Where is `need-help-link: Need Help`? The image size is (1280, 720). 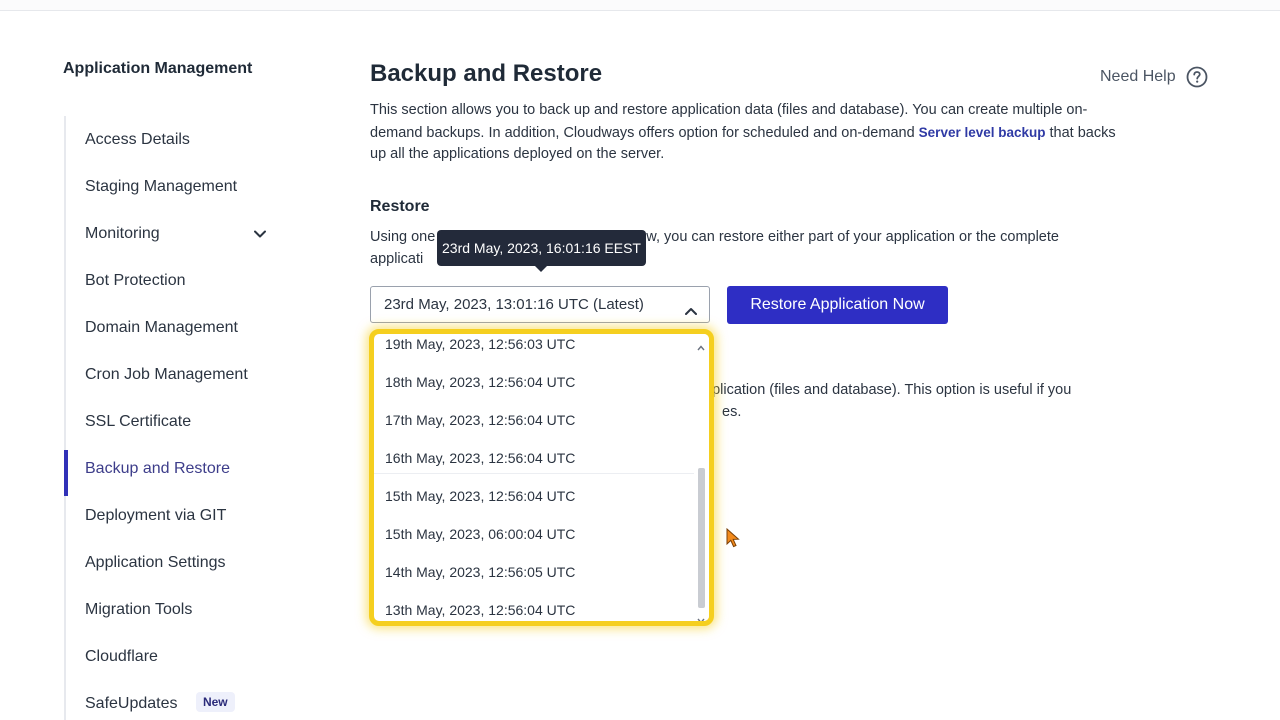 need-help-link: Need Help is located at coordinates (1154, 77).